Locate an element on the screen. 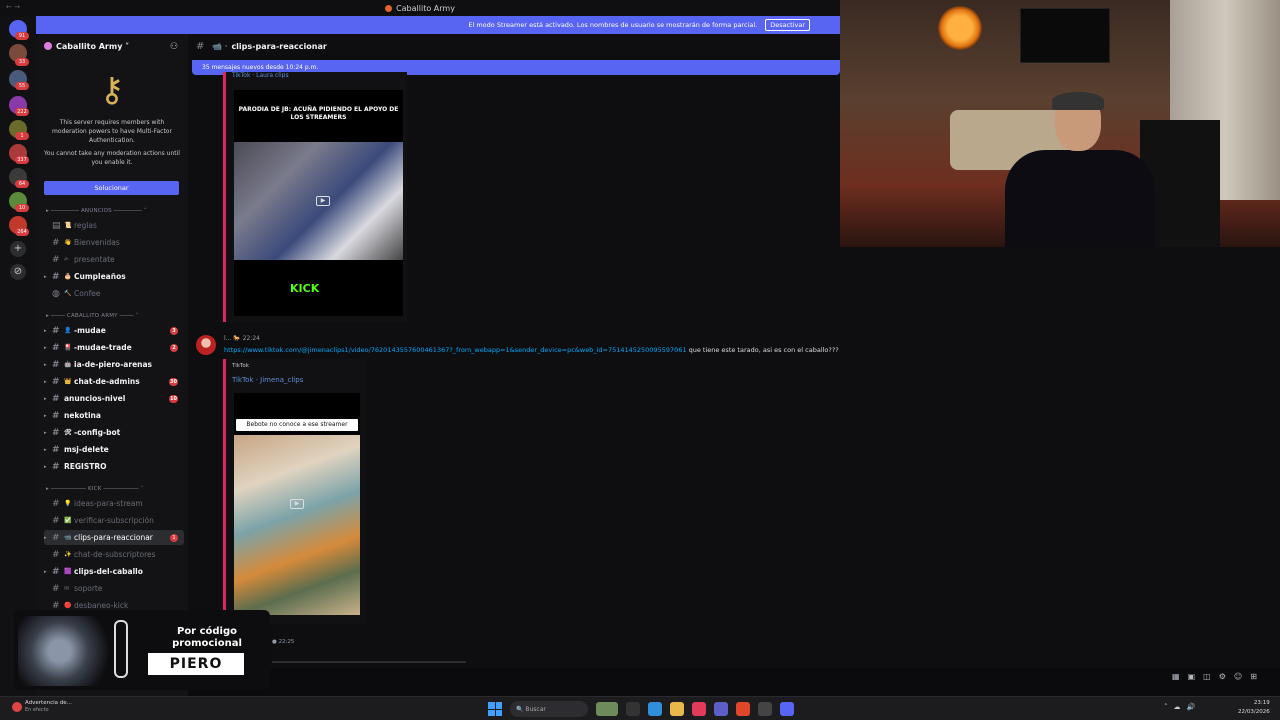  channel-verificar: # ✅ verificar-subscripción is located at coordinates (114, 520).